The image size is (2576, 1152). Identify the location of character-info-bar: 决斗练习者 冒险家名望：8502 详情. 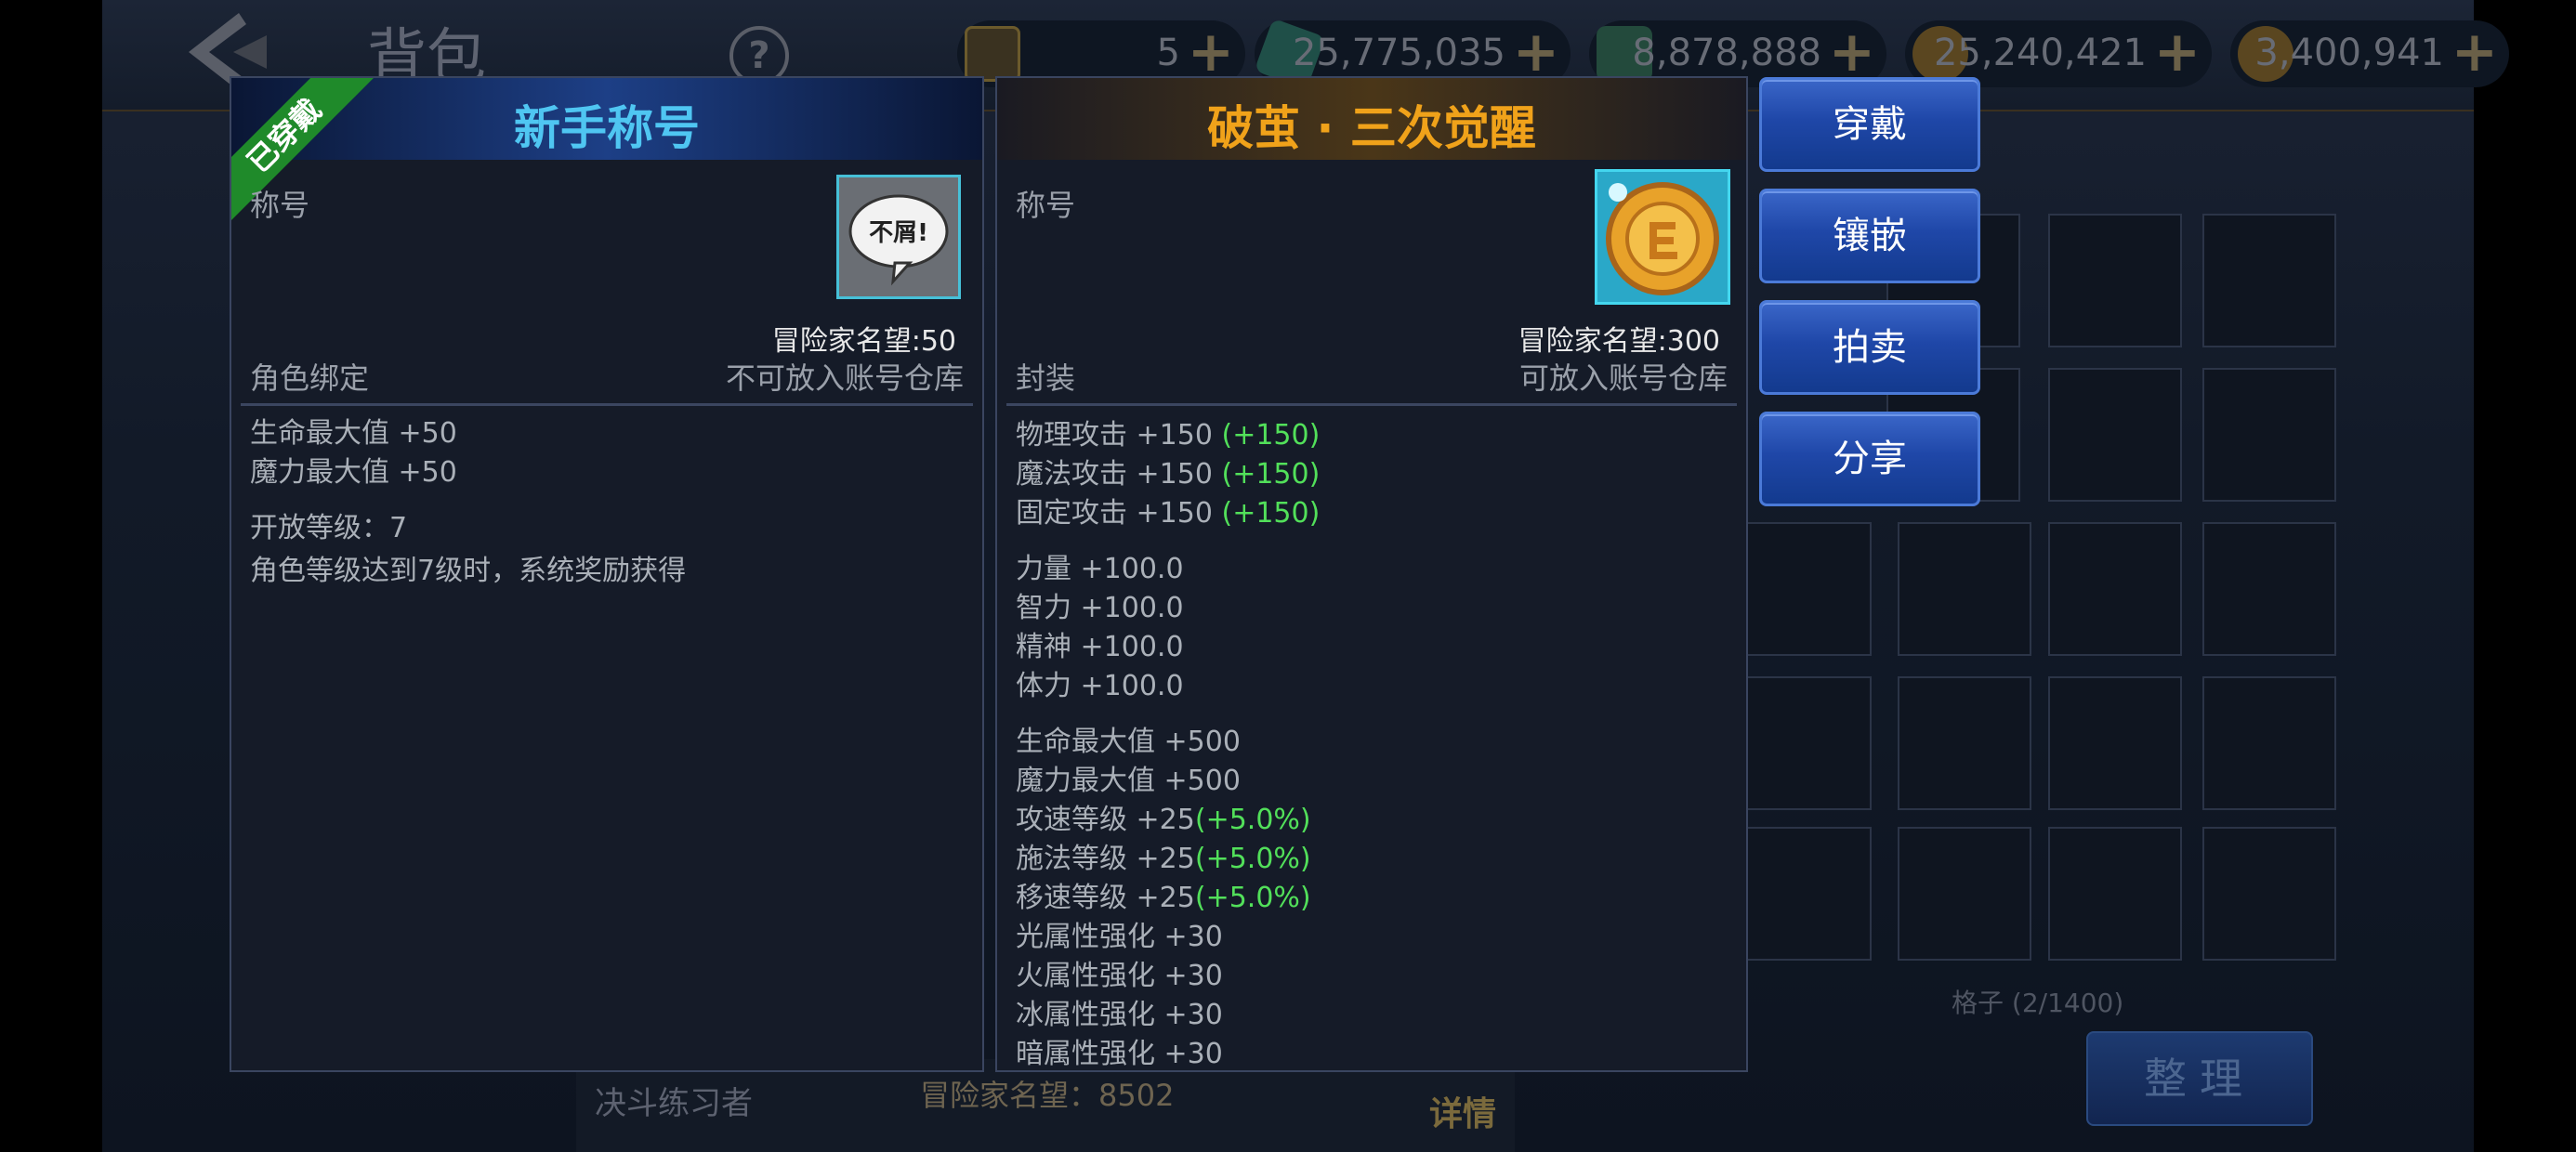
(1045, 1105).